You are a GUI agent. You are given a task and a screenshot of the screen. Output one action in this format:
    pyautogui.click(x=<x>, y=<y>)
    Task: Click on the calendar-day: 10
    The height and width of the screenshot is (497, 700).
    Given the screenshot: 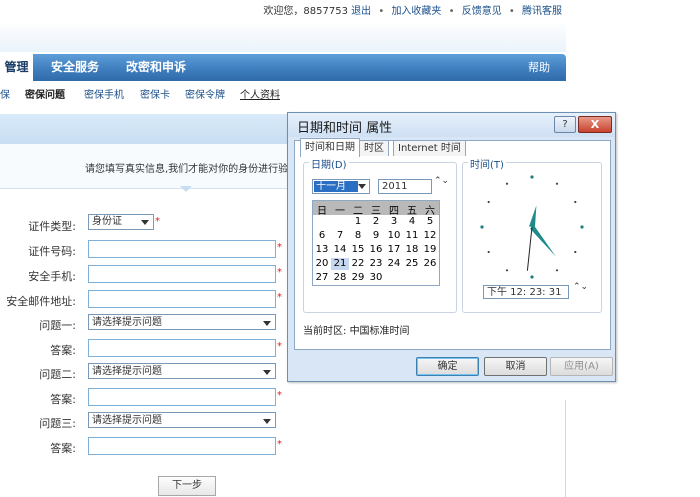 What is the action you would take?
    pyautogui.click(x=394, y=236)
    